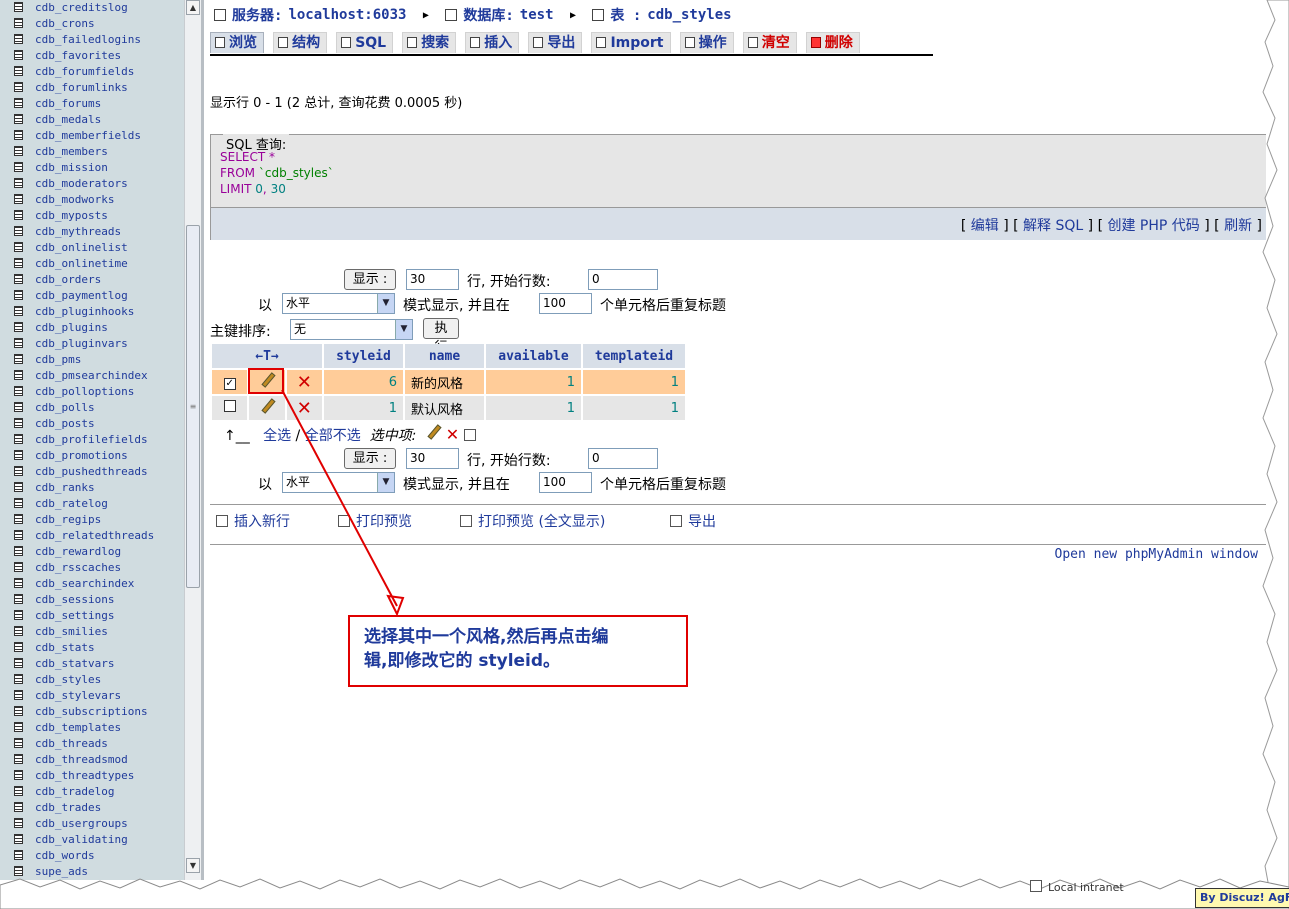 The height and width of the screenshot is (909, 1289). Describe the element at coordinates (71, 152) in the screenshot. I see `sidebar-table-name: cdb_members` at that location.